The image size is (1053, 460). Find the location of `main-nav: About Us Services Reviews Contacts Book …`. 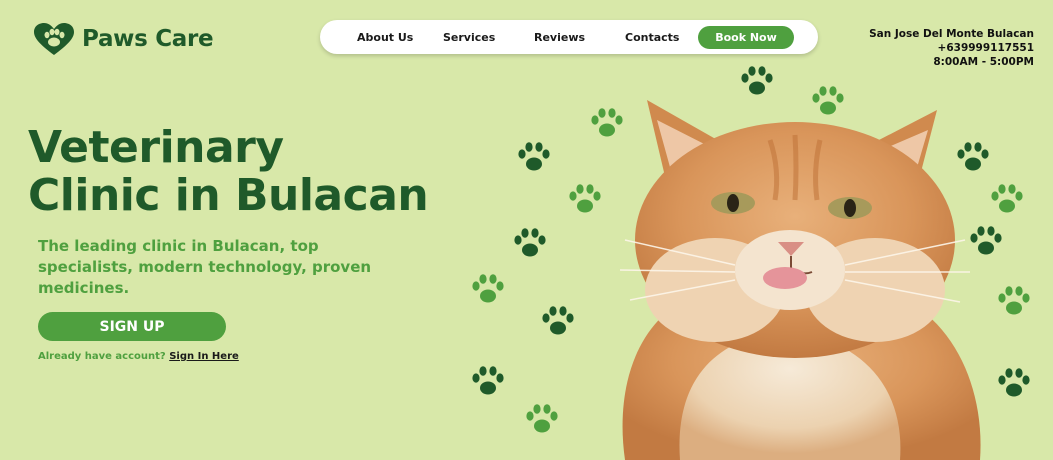

main-nav: About Us Services Reviews Contacts Book … is located at coordinates (569, 37).